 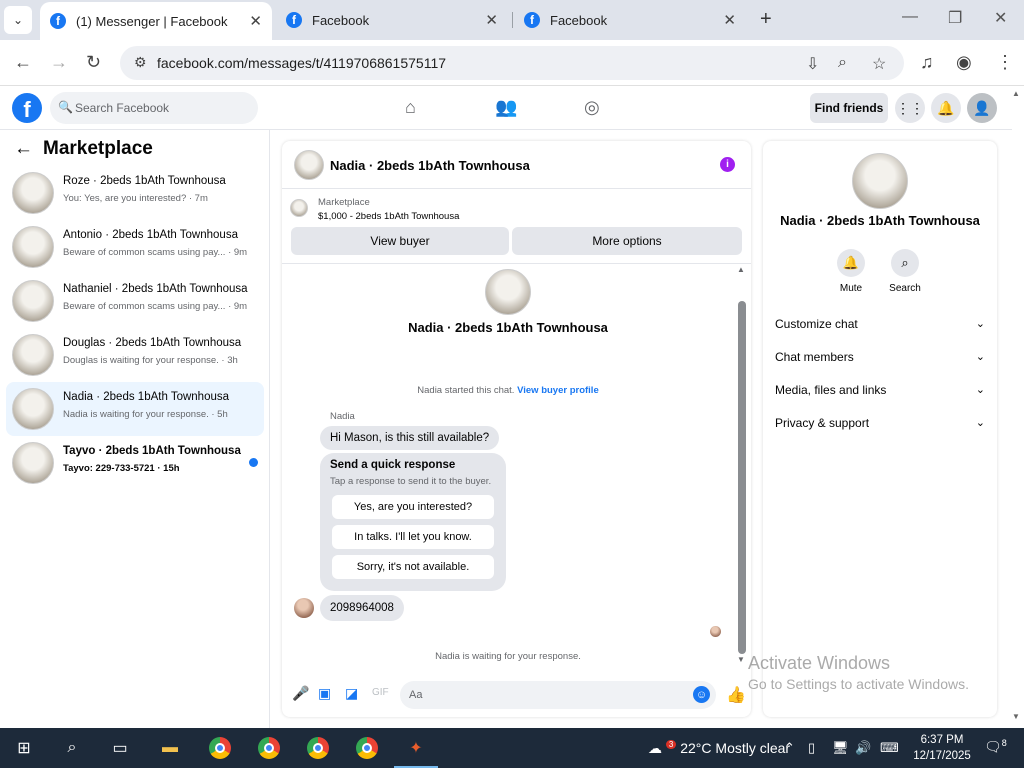 I want to click on menu-kebab-icon: ⋮, so click(x=1005, y=62).